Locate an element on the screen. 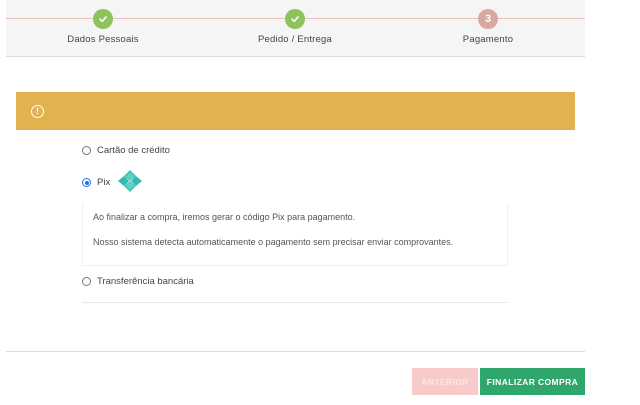  previous-button: ANTERIOR is located at coordinates (445, 381).